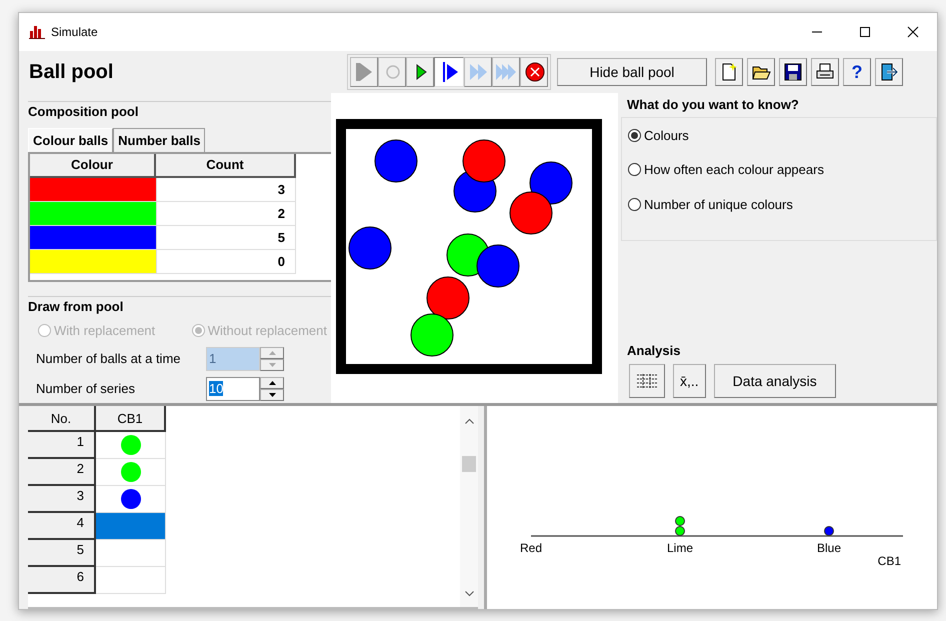 Image resolution: width=946 pixels, height=621 pixels. Describe the element at coordinates (226, 214) in the screenshot. I see `table-cell: 2` at that location.